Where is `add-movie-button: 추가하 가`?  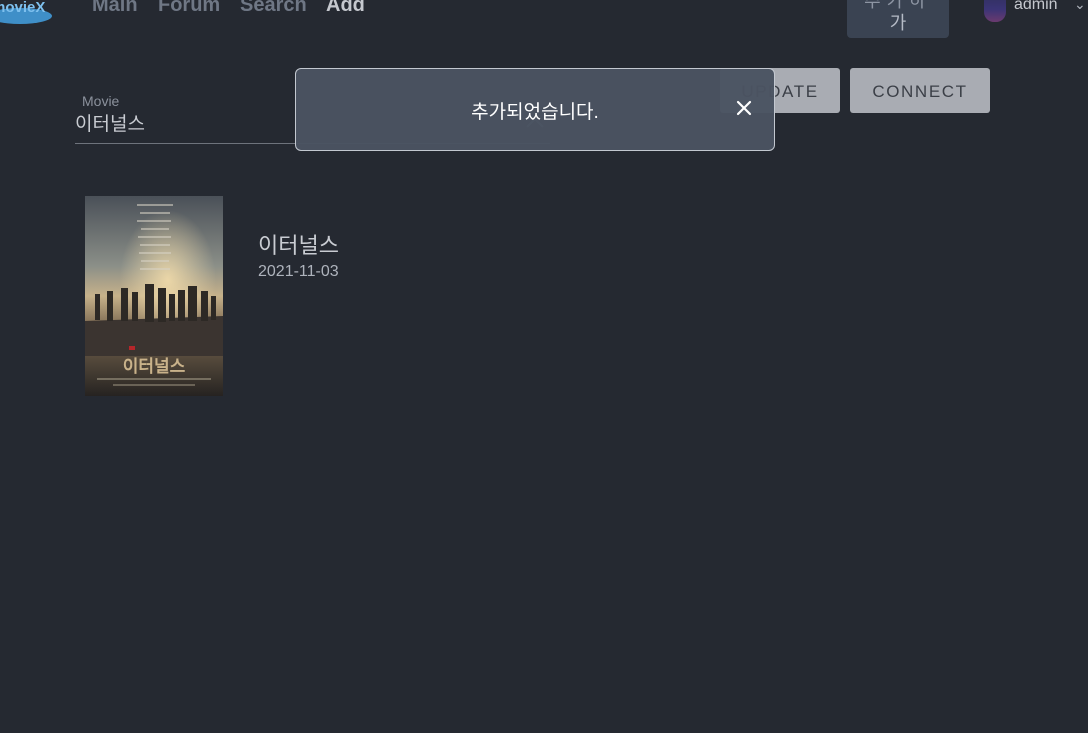 add-movie-button: 추가하 가 is located at coordinates (898, 19).